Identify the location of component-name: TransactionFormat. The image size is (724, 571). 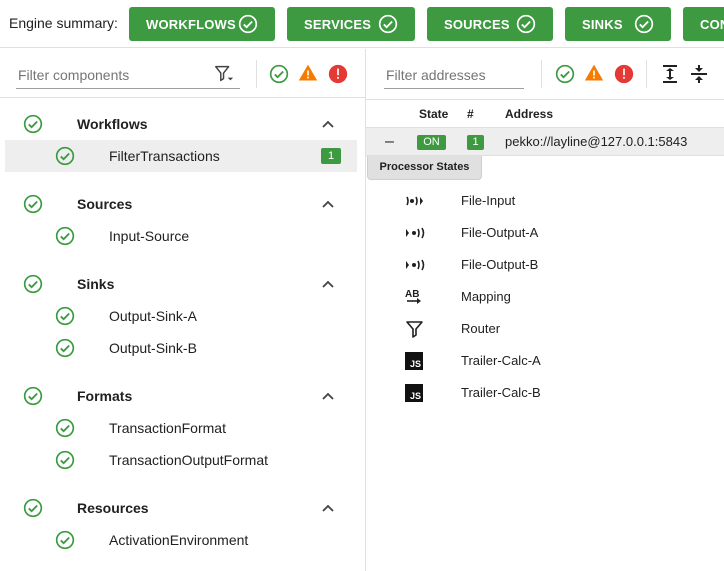
(167, 428).